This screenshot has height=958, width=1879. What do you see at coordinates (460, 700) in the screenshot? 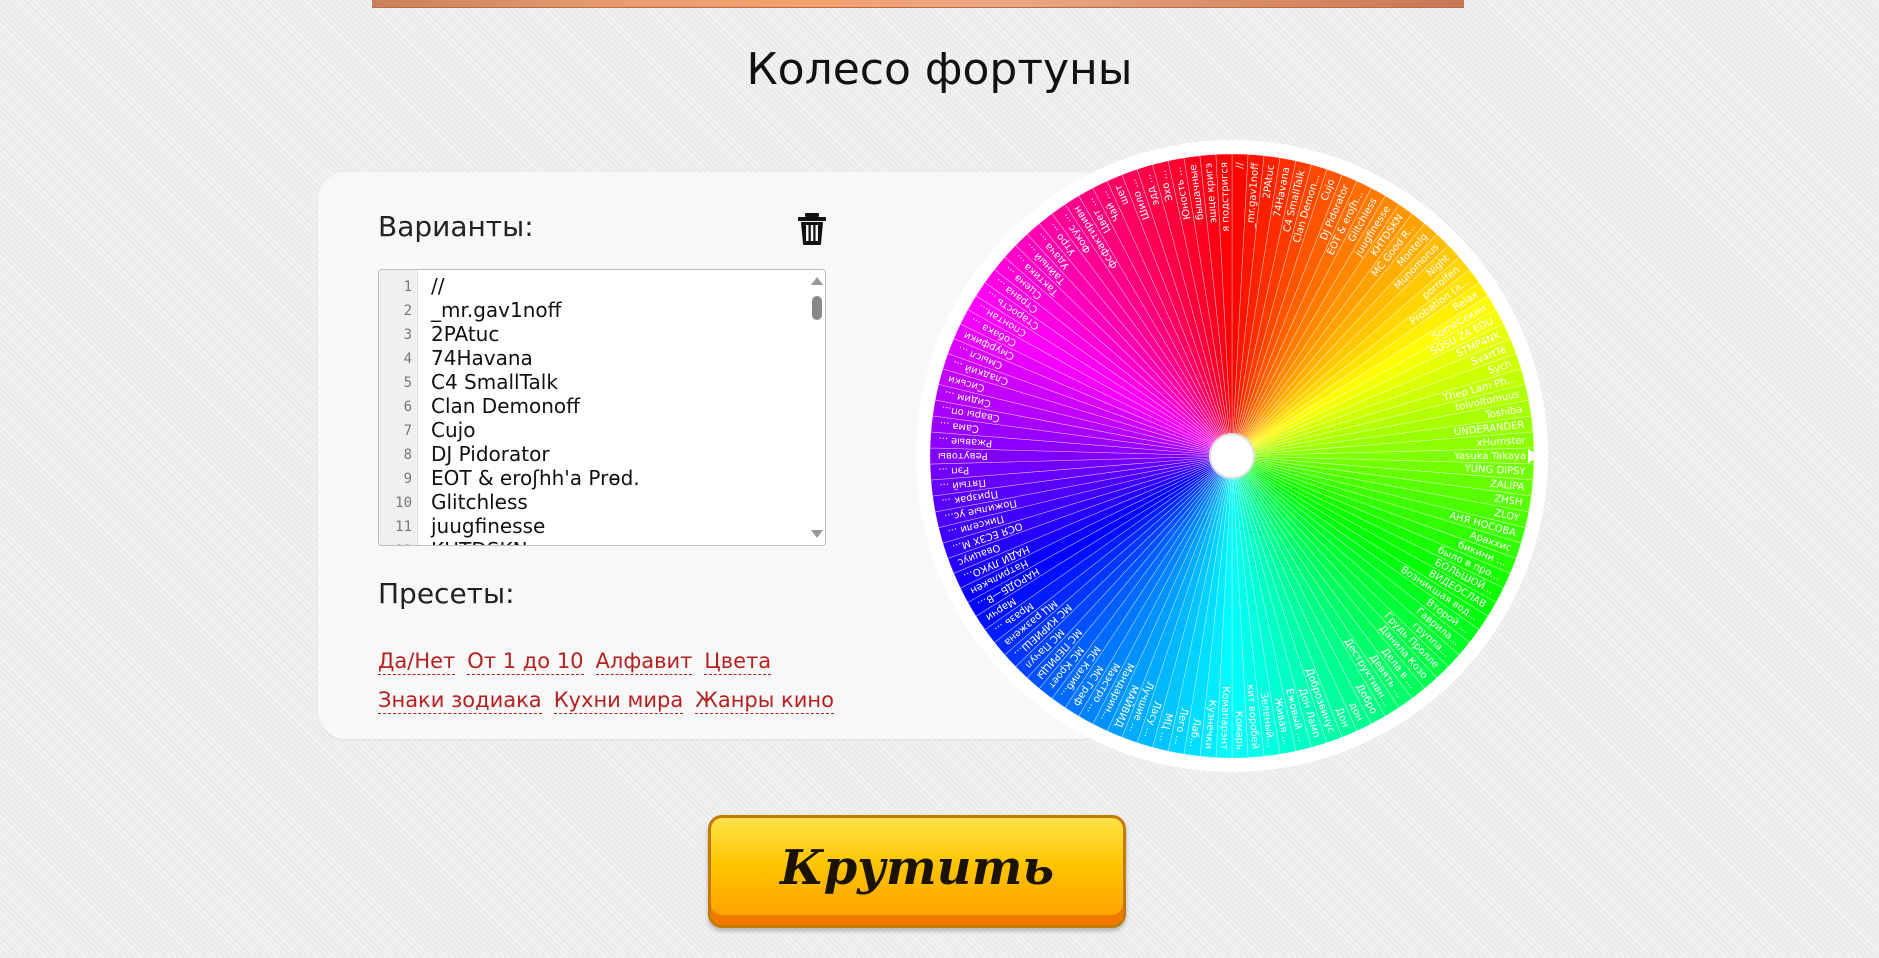
I see `preset-zodiac: Знаки зодиака` at bounding box center [460, 700].